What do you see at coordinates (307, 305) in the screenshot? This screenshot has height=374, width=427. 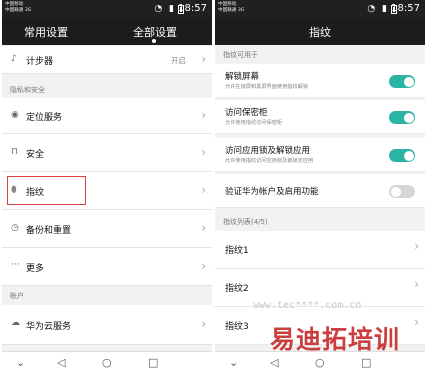 I see `watermark-url: www.tec****.com.cn` at bounding box center [307, 305].